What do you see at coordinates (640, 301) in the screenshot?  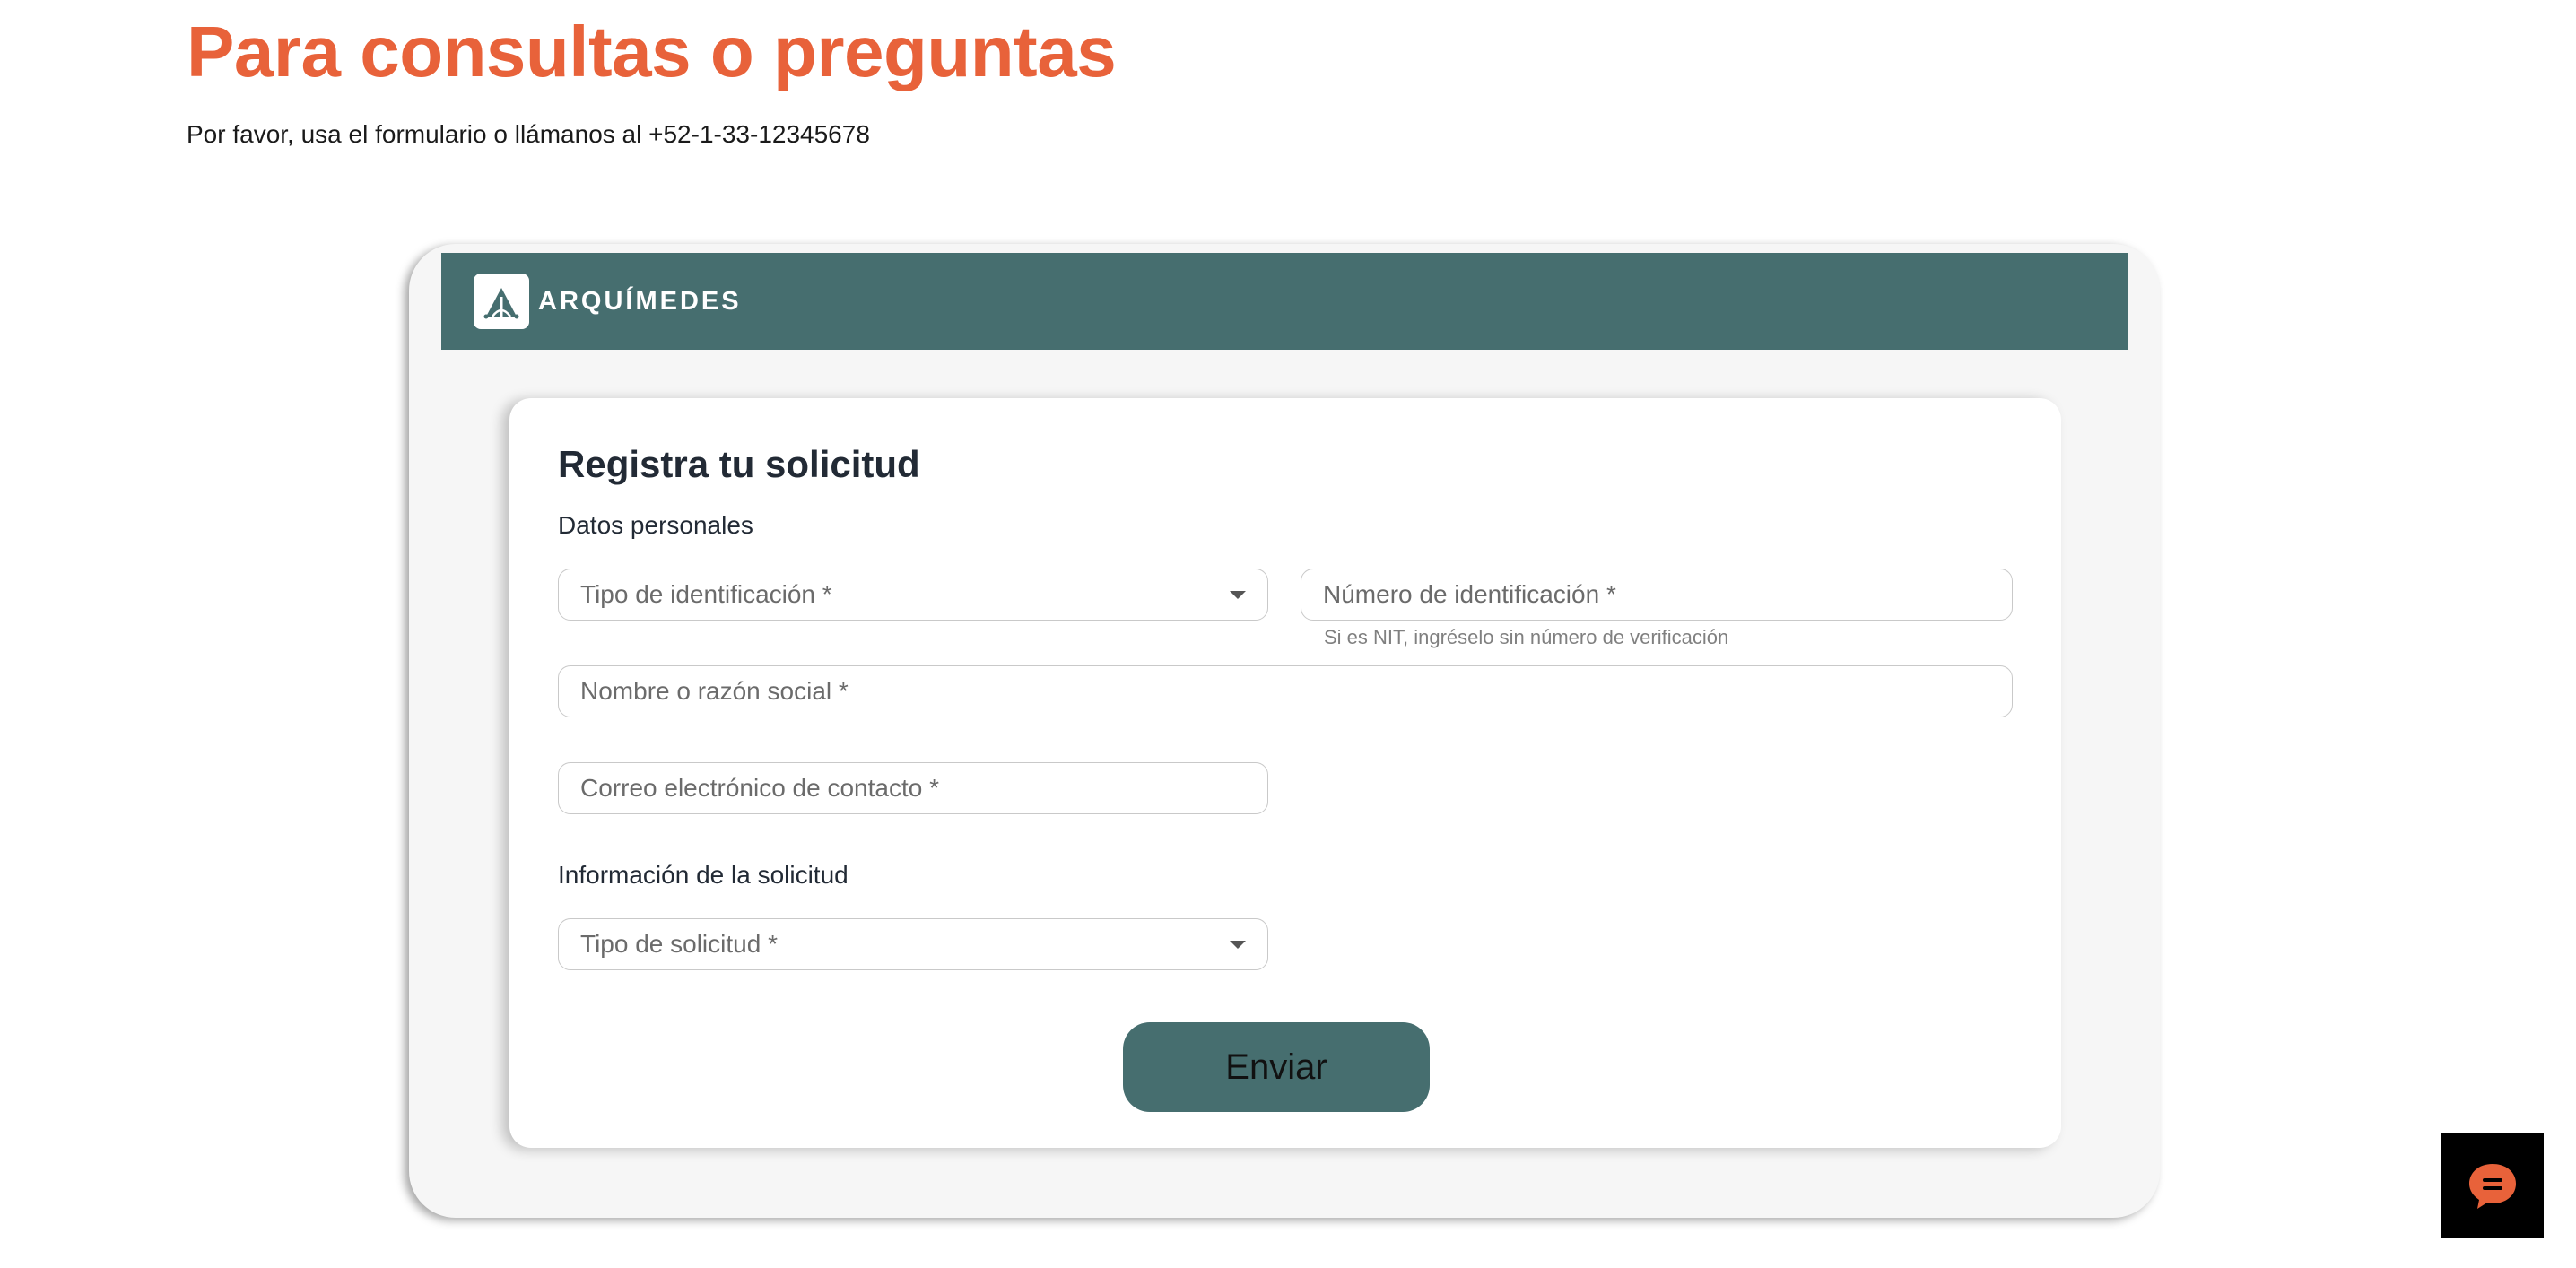 I see `brand-name: ARQUÍMEDES` at bounding box center [640, 301].